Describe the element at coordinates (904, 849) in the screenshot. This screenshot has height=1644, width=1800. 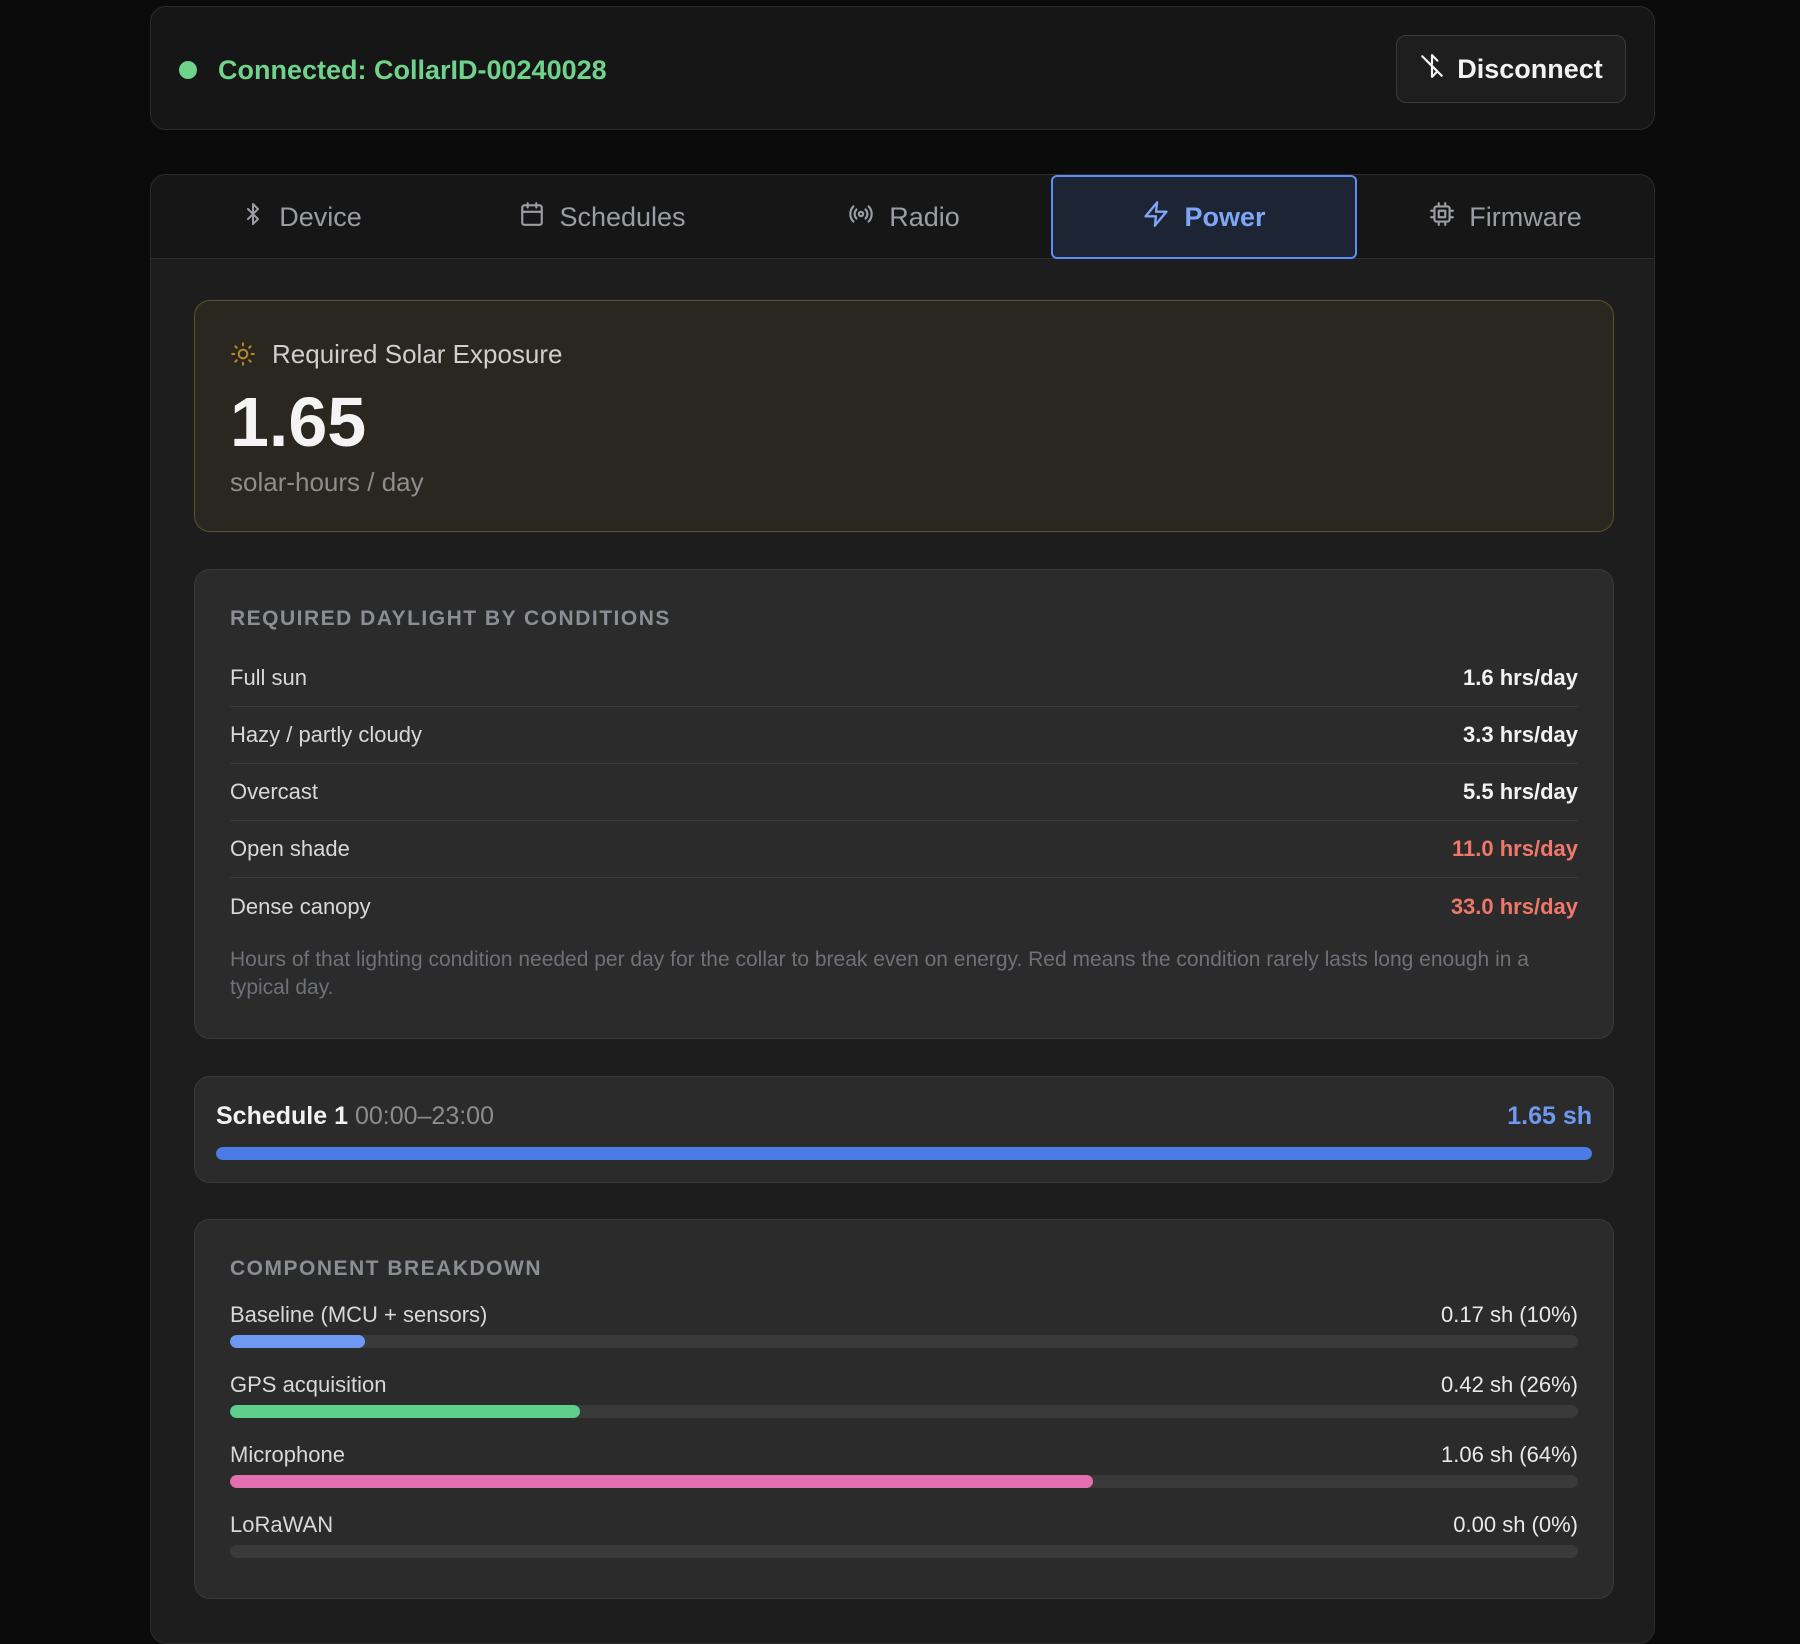
I see `condition-row: Open shade 11.0 hrs/day` at that location.